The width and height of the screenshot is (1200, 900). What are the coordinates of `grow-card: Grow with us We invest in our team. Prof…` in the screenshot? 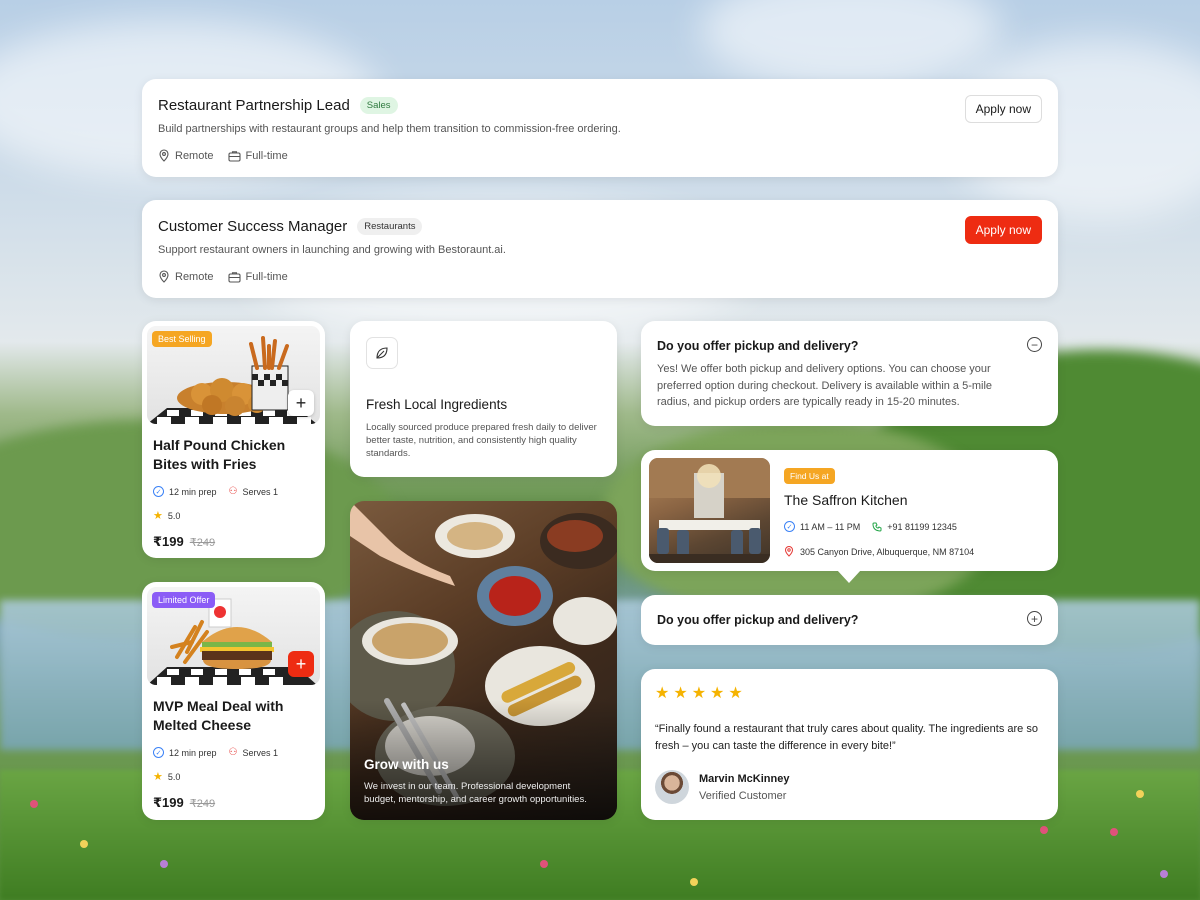 It's located at (483, 660).